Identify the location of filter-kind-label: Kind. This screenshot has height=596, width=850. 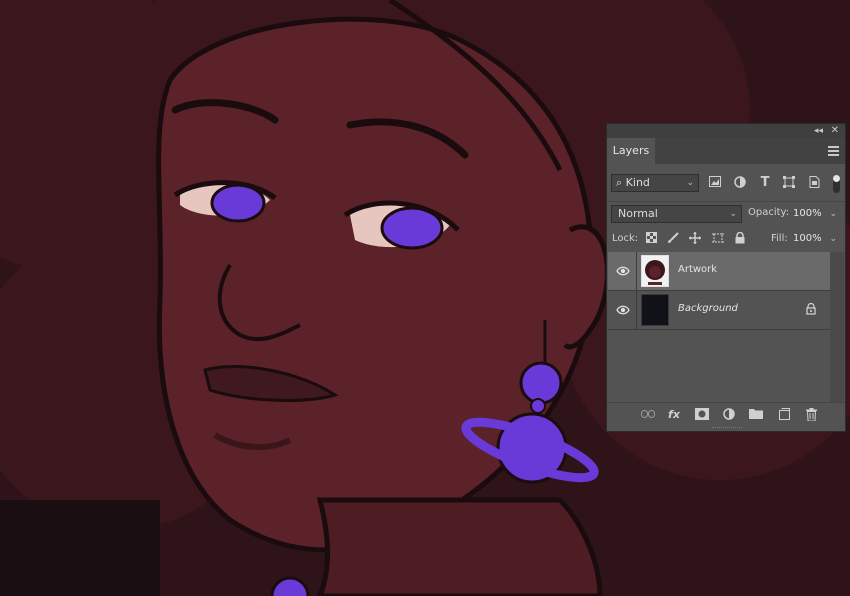
(637, 182).